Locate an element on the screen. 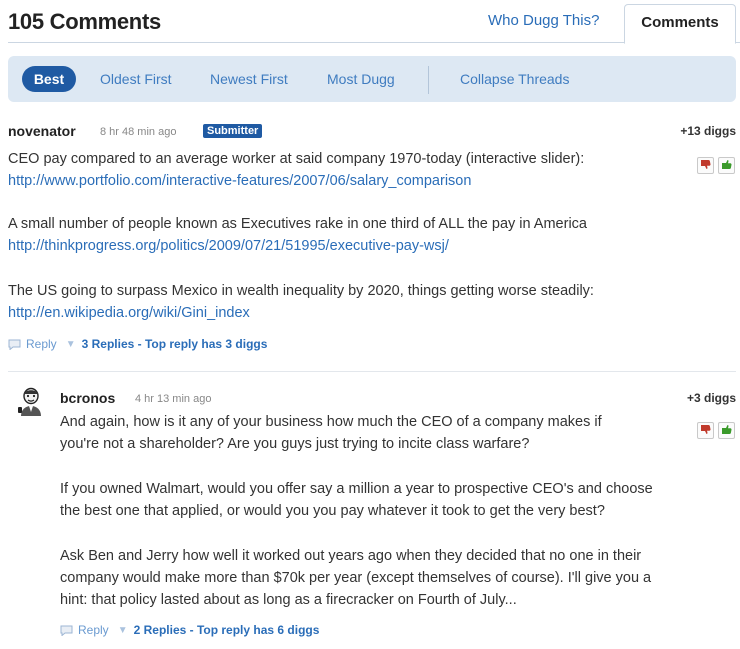 The height and width of the screenshot is (649, 740). sort-divider is located at coordinates (428, 80).